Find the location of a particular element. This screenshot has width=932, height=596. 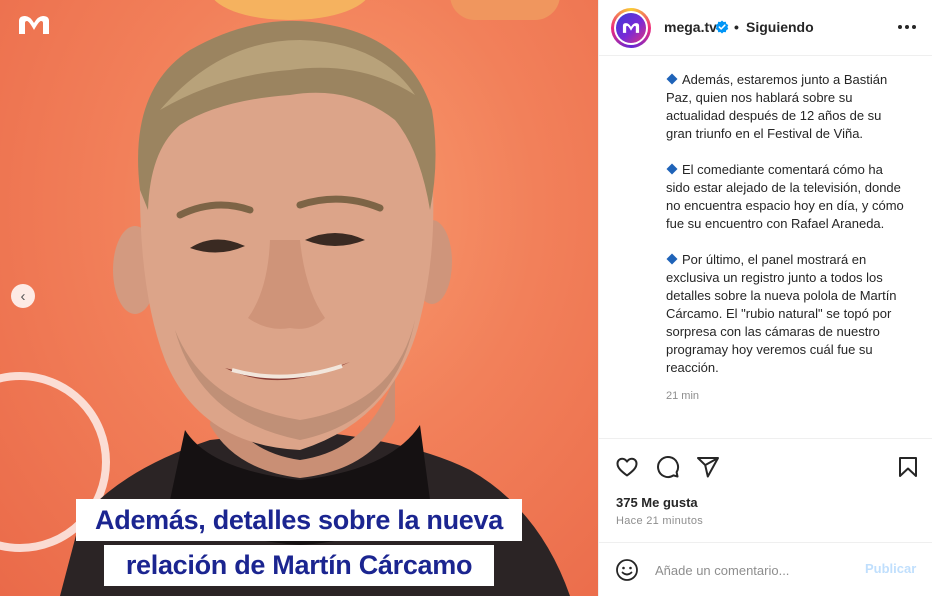

avatar-ring is located at coordinates (631, 28).